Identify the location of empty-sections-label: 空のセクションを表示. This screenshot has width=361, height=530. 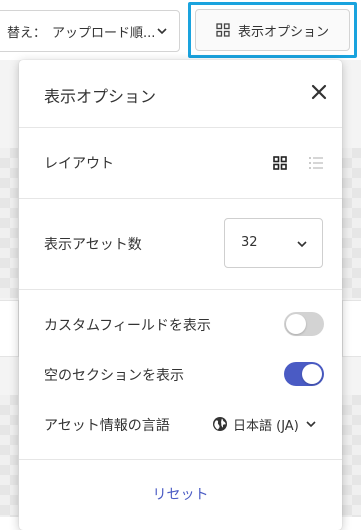
(114, 376).